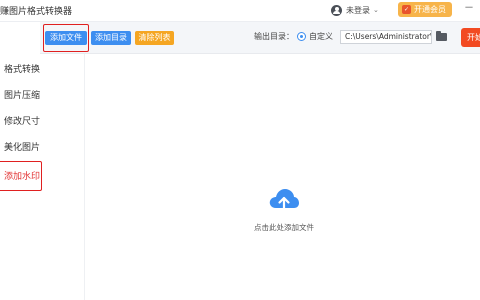 The width and height of the screenshot is (480, 300). I want to click on folder-icon, so click(441, 36).